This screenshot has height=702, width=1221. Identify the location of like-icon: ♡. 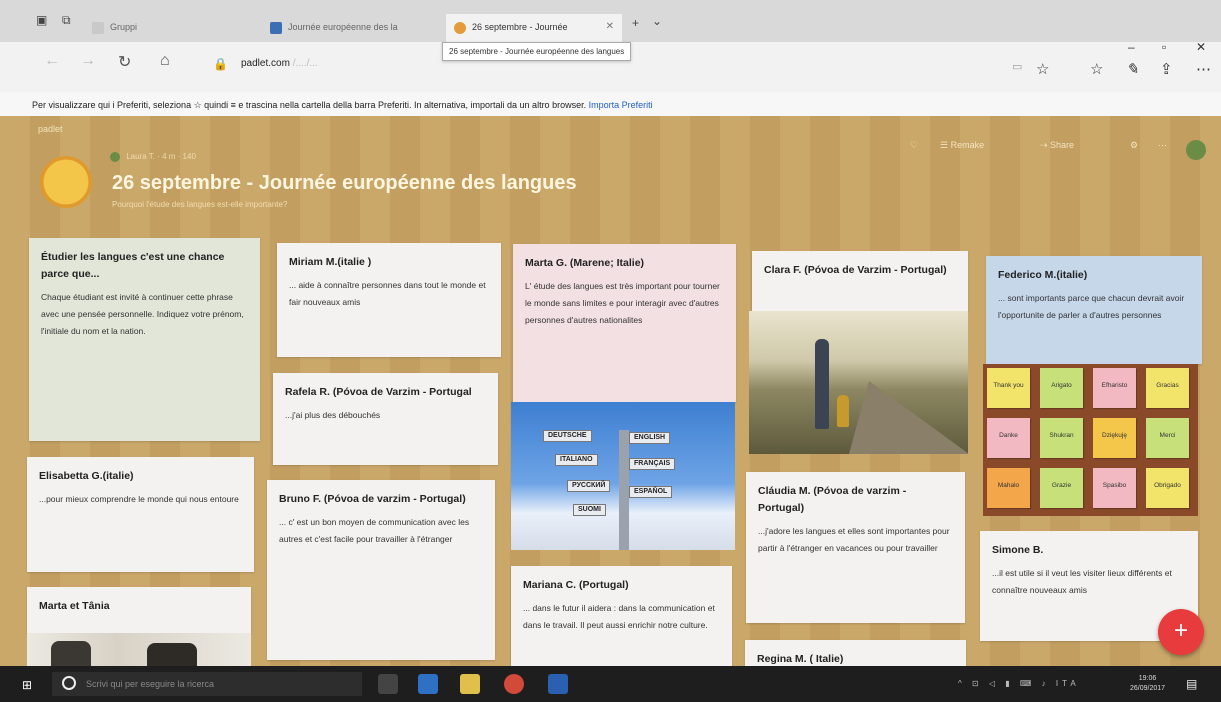
(914, 145).